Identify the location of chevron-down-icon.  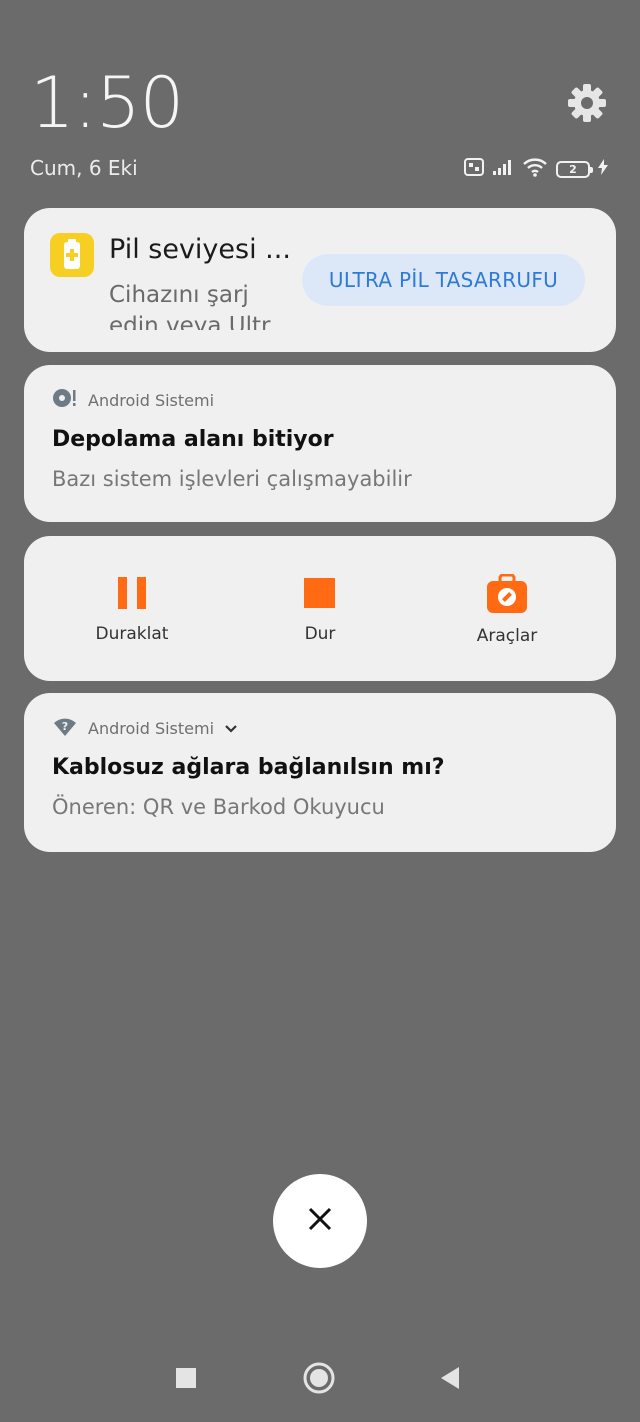
(231, 728).